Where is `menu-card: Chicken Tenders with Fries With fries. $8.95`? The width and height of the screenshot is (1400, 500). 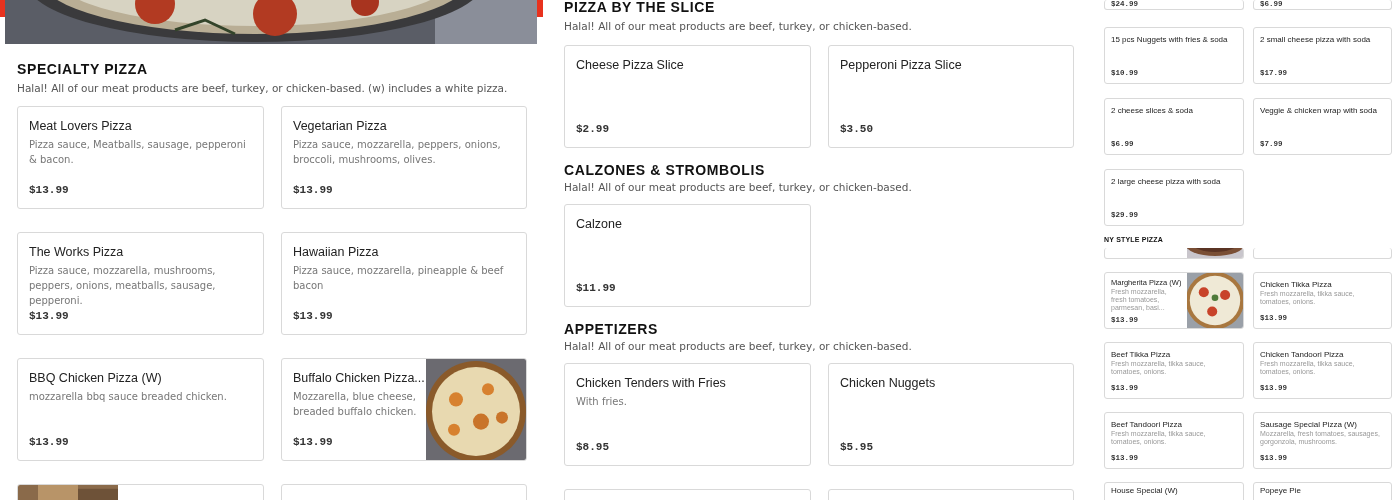
menu-card: Chicken Tenders with Fries With fries. $8.95 is located at coordinates (687, 414).